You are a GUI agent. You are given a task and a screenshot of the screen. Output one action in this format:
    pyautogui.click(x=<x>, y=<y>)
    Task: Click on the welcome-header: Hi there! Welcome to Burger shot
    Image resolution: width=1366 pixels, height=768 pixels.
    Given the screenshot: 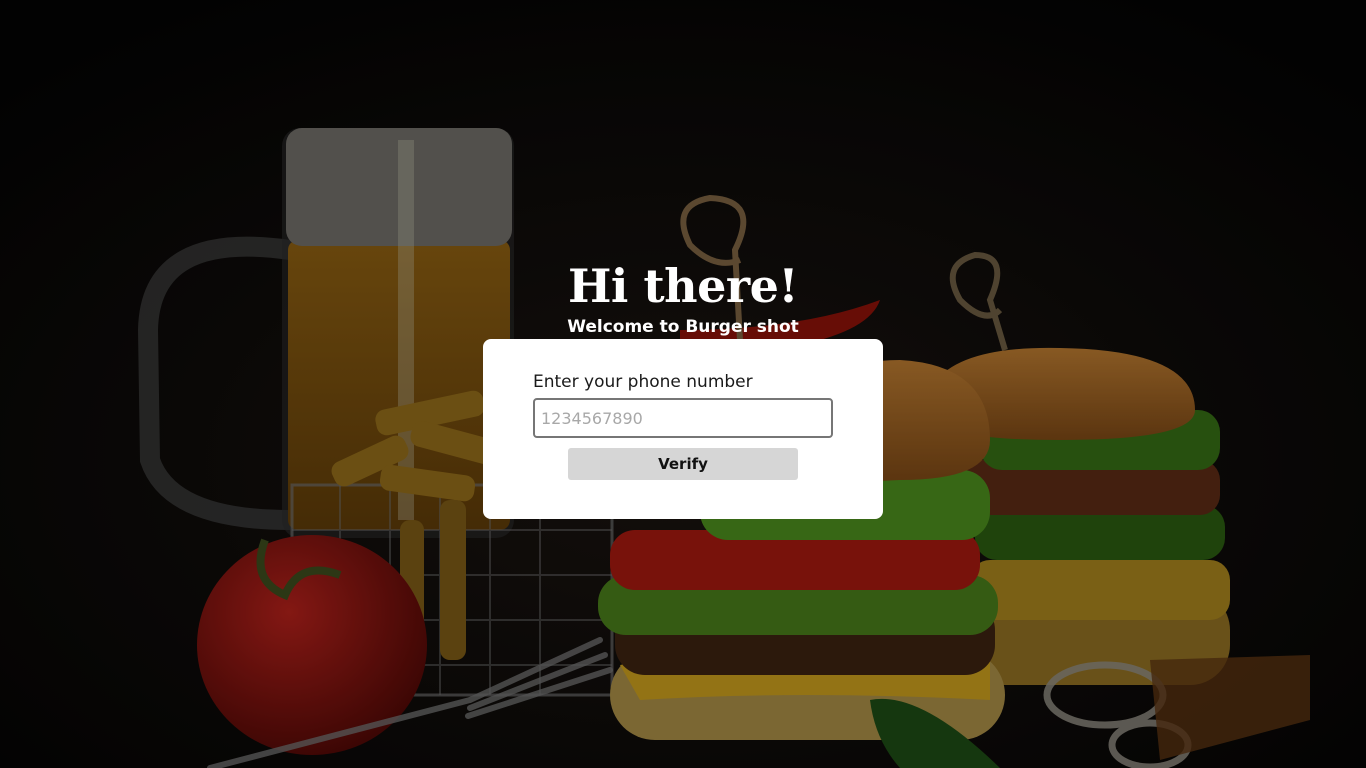 What is the action you would take?
    pyautogui.click(x=683, y=297)
    